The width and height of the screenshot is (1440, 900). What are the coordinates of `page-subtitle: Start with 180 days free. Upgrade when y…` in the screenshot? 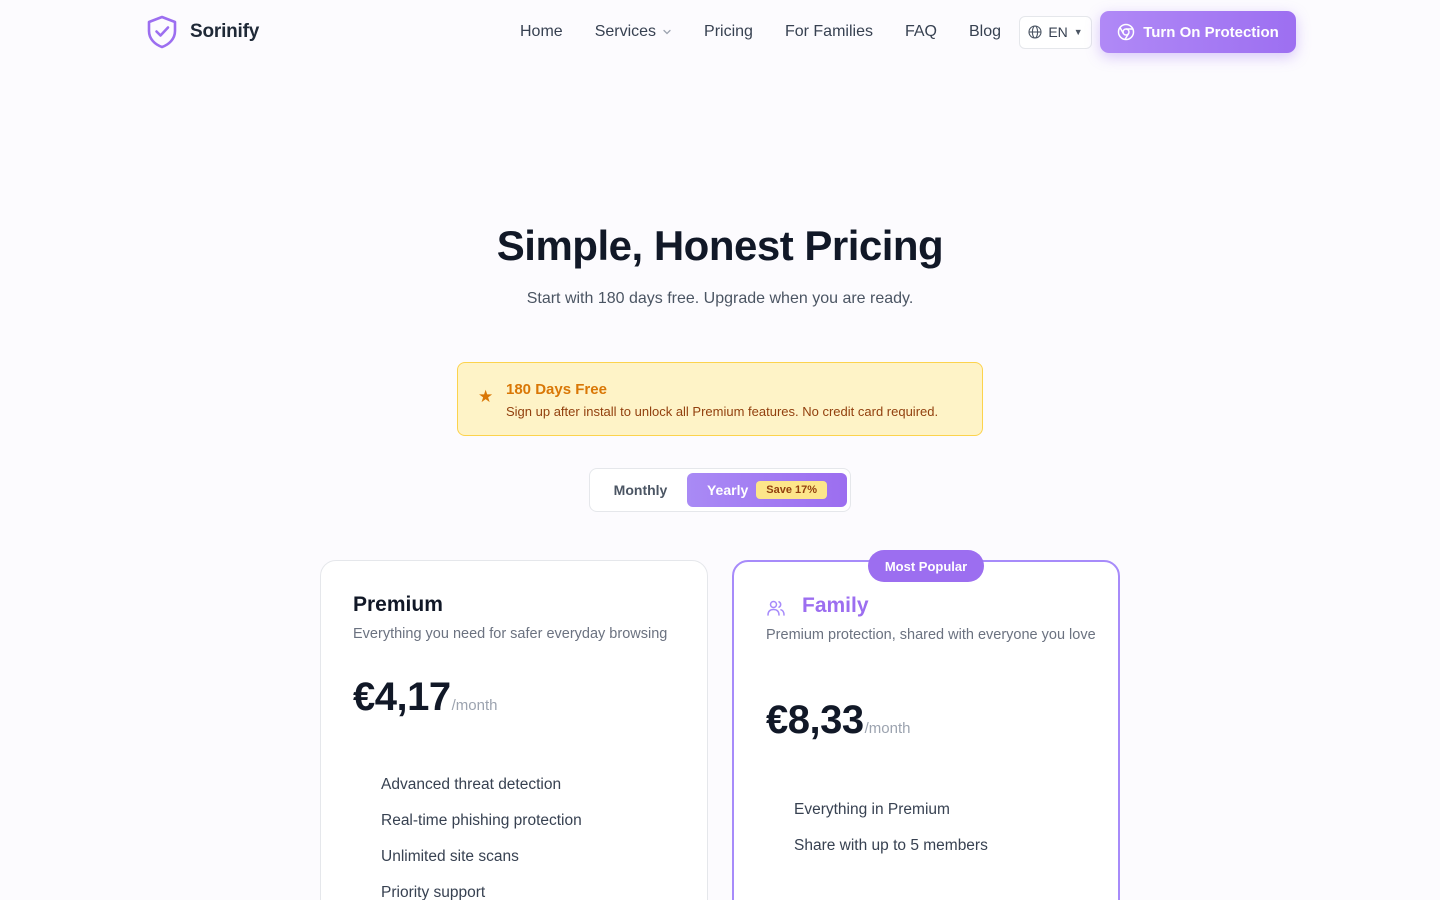 It's located at (720, 298).